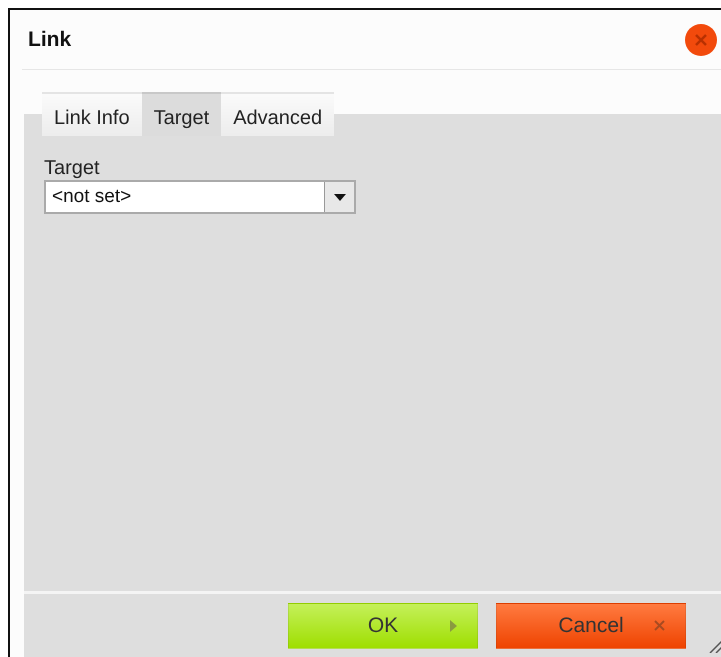 This screenshot has width=721, height=657. What do you see at coordinates (92, 114) in the screenshot?
I see `tab: Link Info` at bounding box center [92, 114].